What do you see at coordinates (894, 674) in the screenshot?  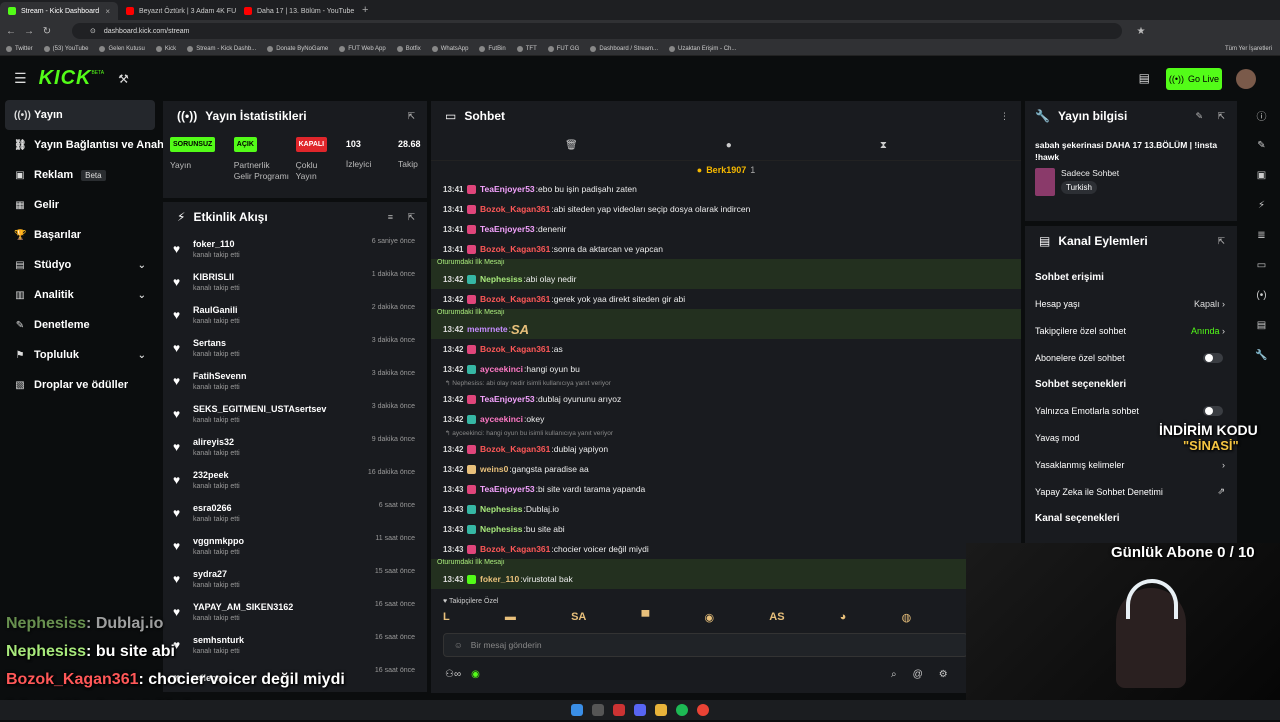 I see `search-icon: ⌕` at bounding box center [894, 674].